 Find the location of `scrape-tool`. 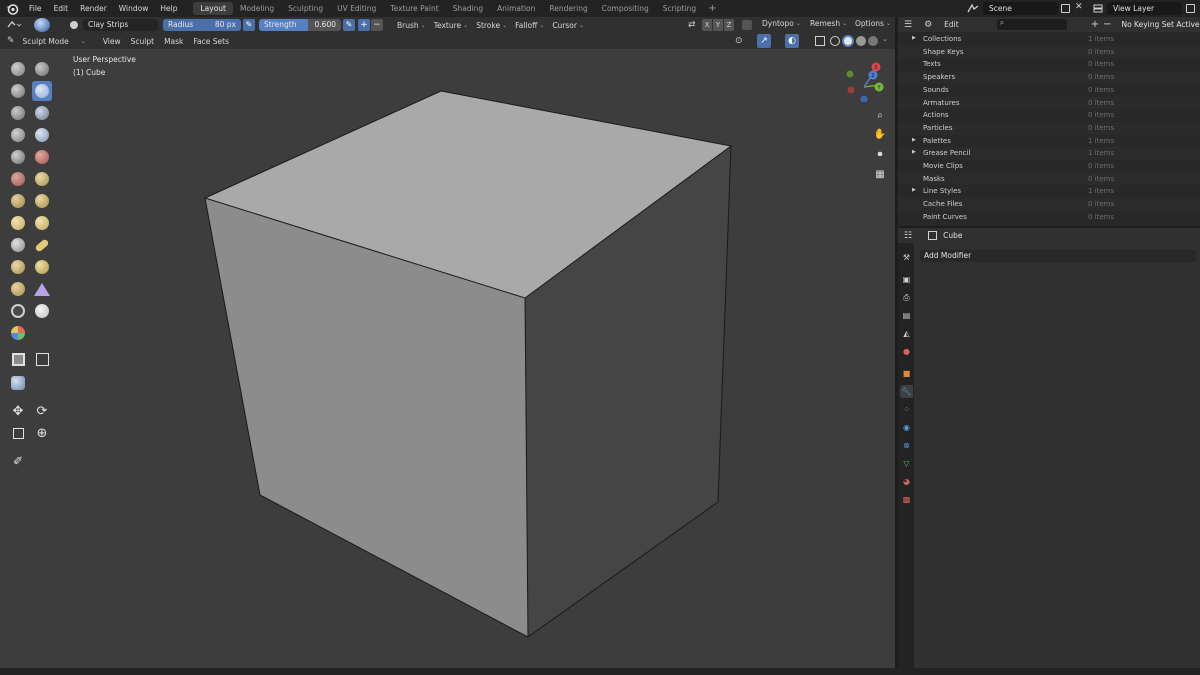

scrape-tool is located at coordinates (18, 201).